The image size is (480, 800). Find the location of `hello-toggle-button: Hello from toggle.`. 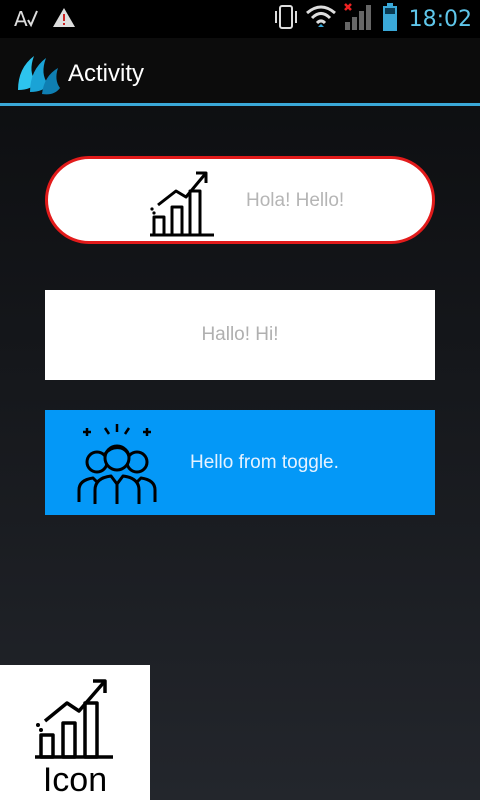

hello-toggle-button: Hello from toggle. is located at coordinates (240, 462).